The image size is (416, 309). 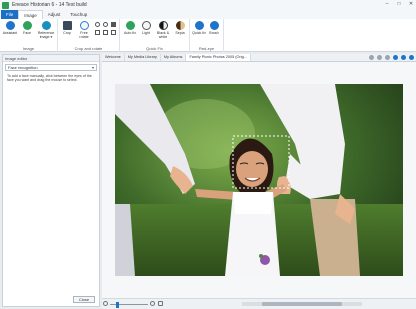 I want to click on black-white-button: Black & white, so click(x=163, y=30).